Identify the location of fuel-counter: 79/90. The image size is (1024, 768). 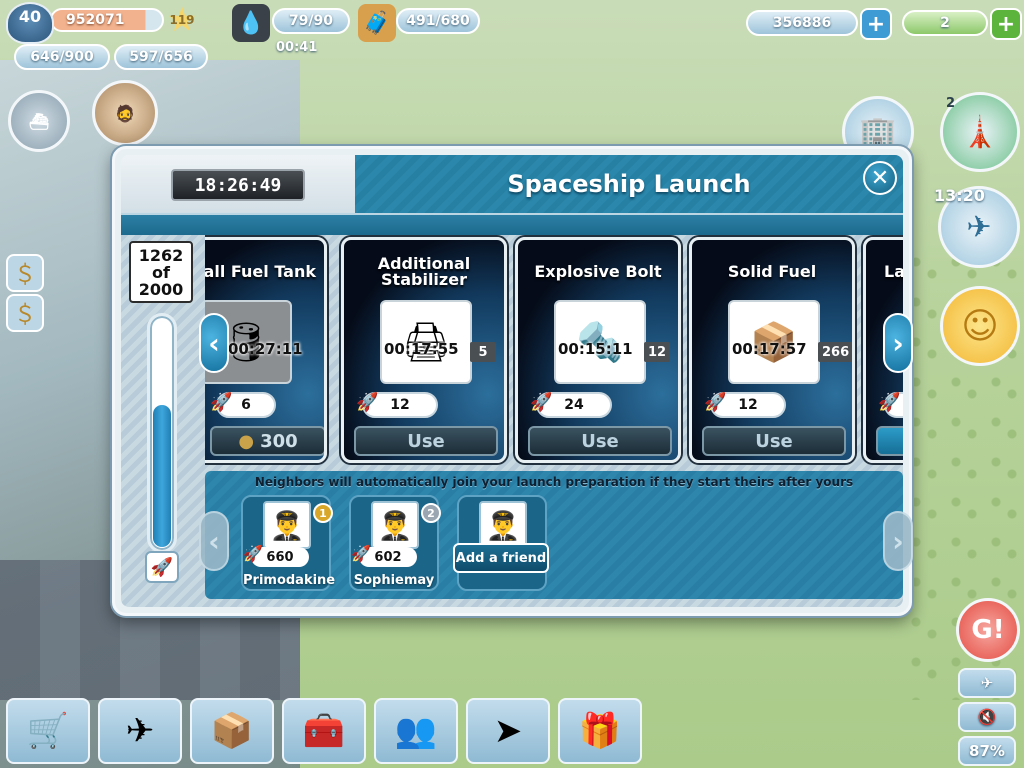
(311, 21).